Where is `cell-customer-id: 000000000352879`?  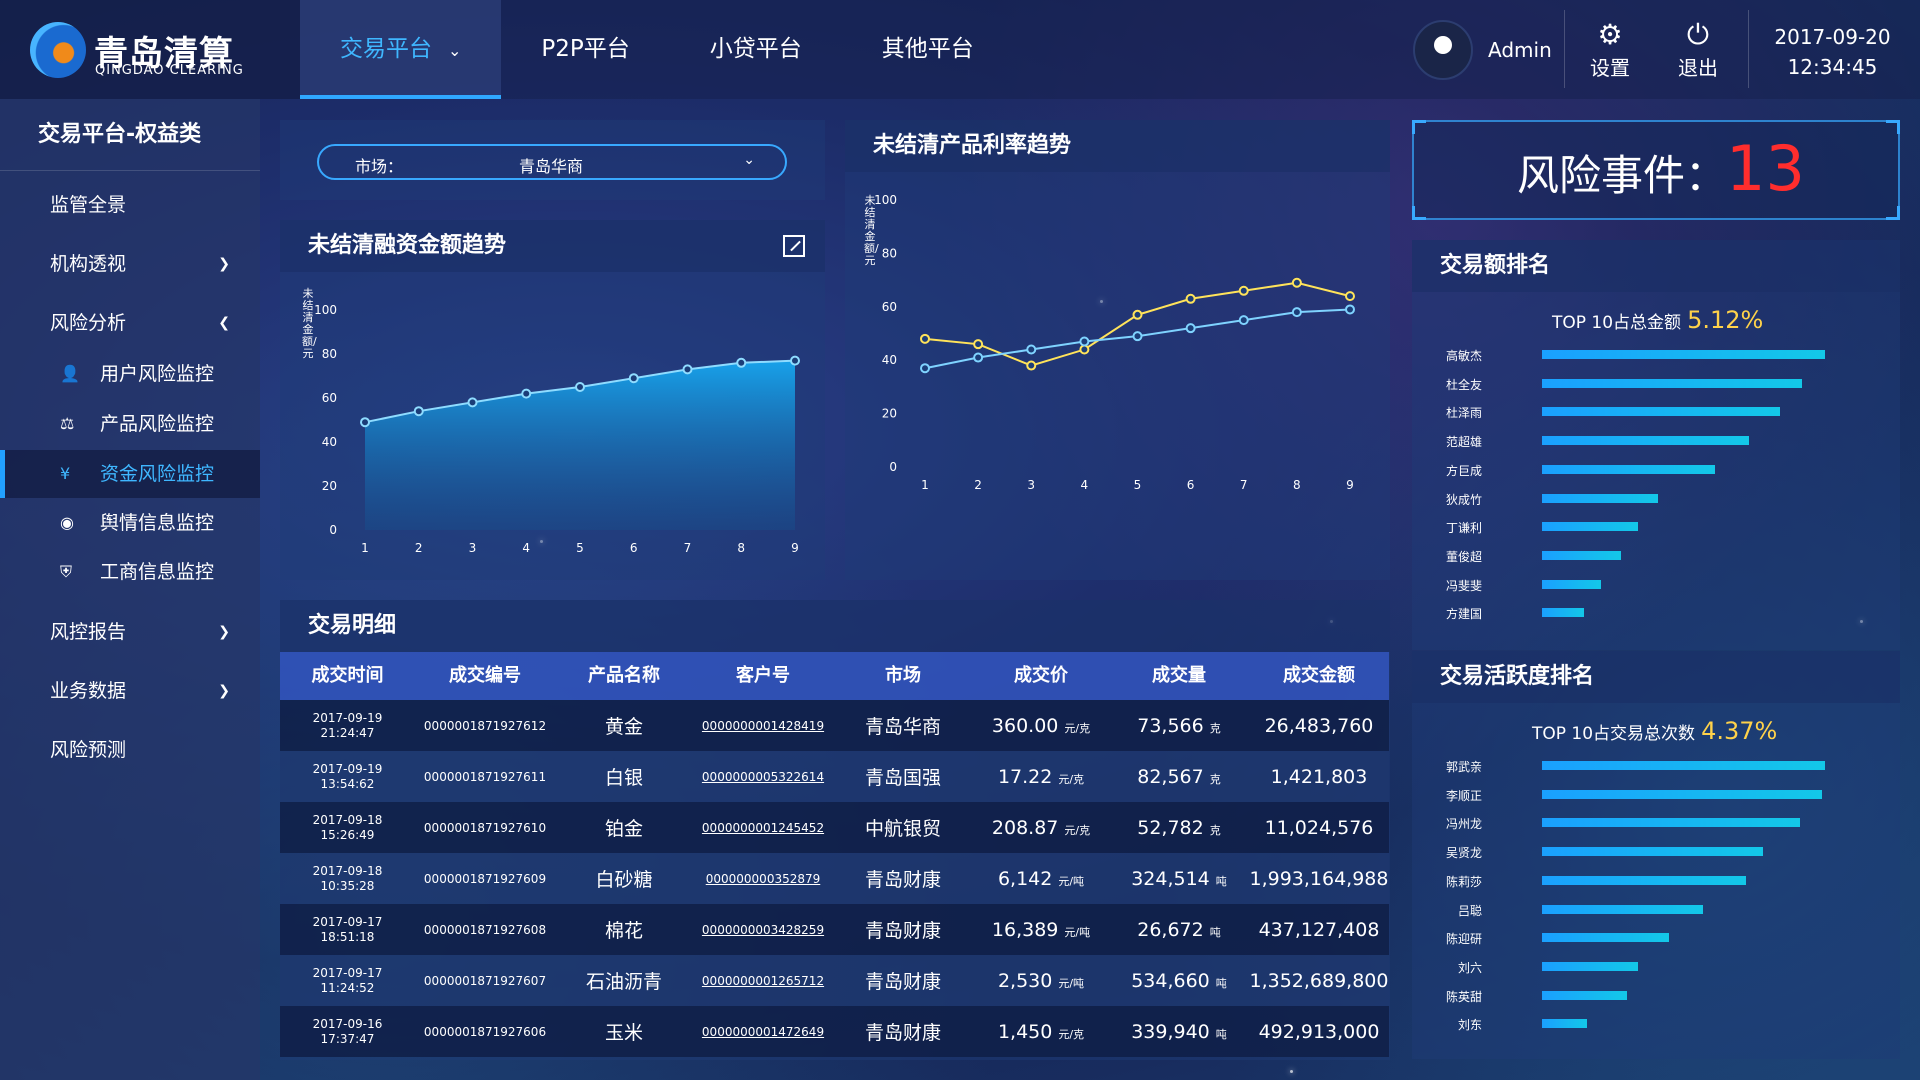 cell-customer-id: 000000000352879 is located at coordinates (763, 879).